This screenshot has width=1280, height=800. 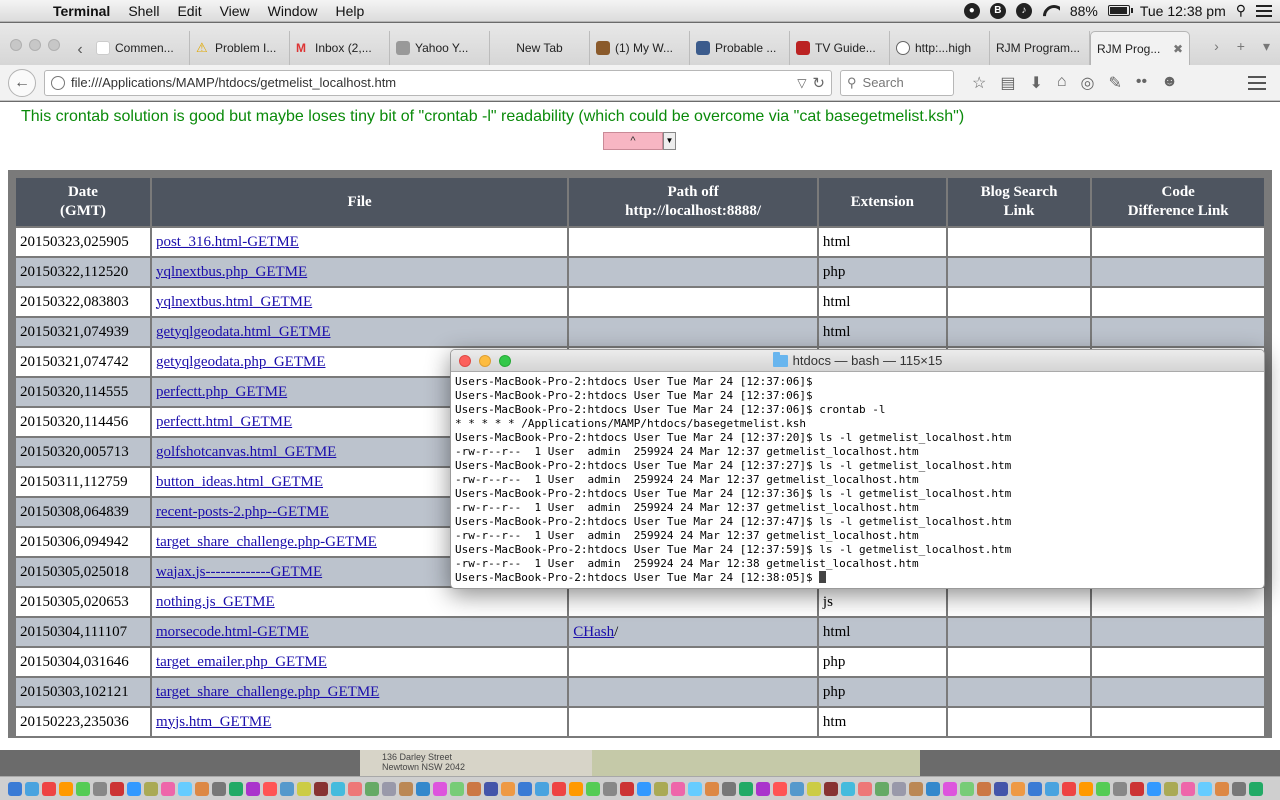 I want to click on site-identity-icon, so click(x=58, y=82).